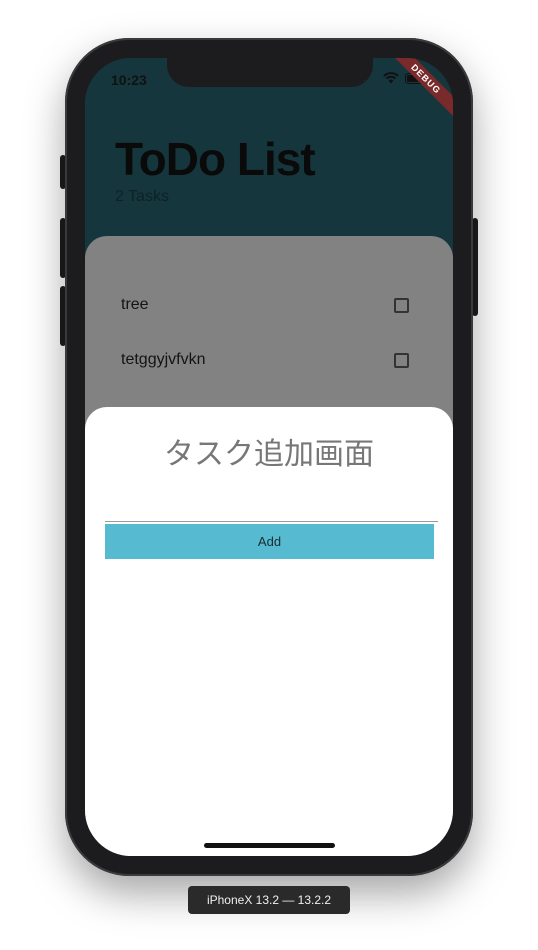 The height and width of the screenshot is (950, 538). I want to click on simulator-device-label: iPhoneX 13.2 — 13.2.2, so click(269, 900).